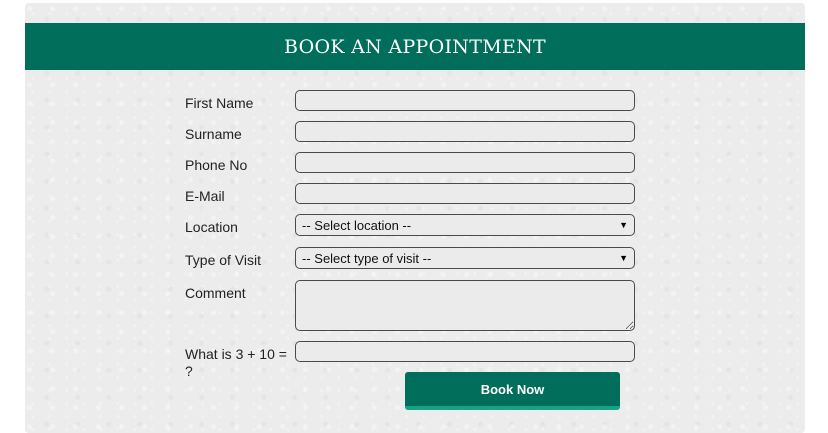 Image resolution: width=828 pixels, height=433 pixels. Describe the element at coordinates (211, 227) in the screenshot. I see `location-label: Location` at that location.